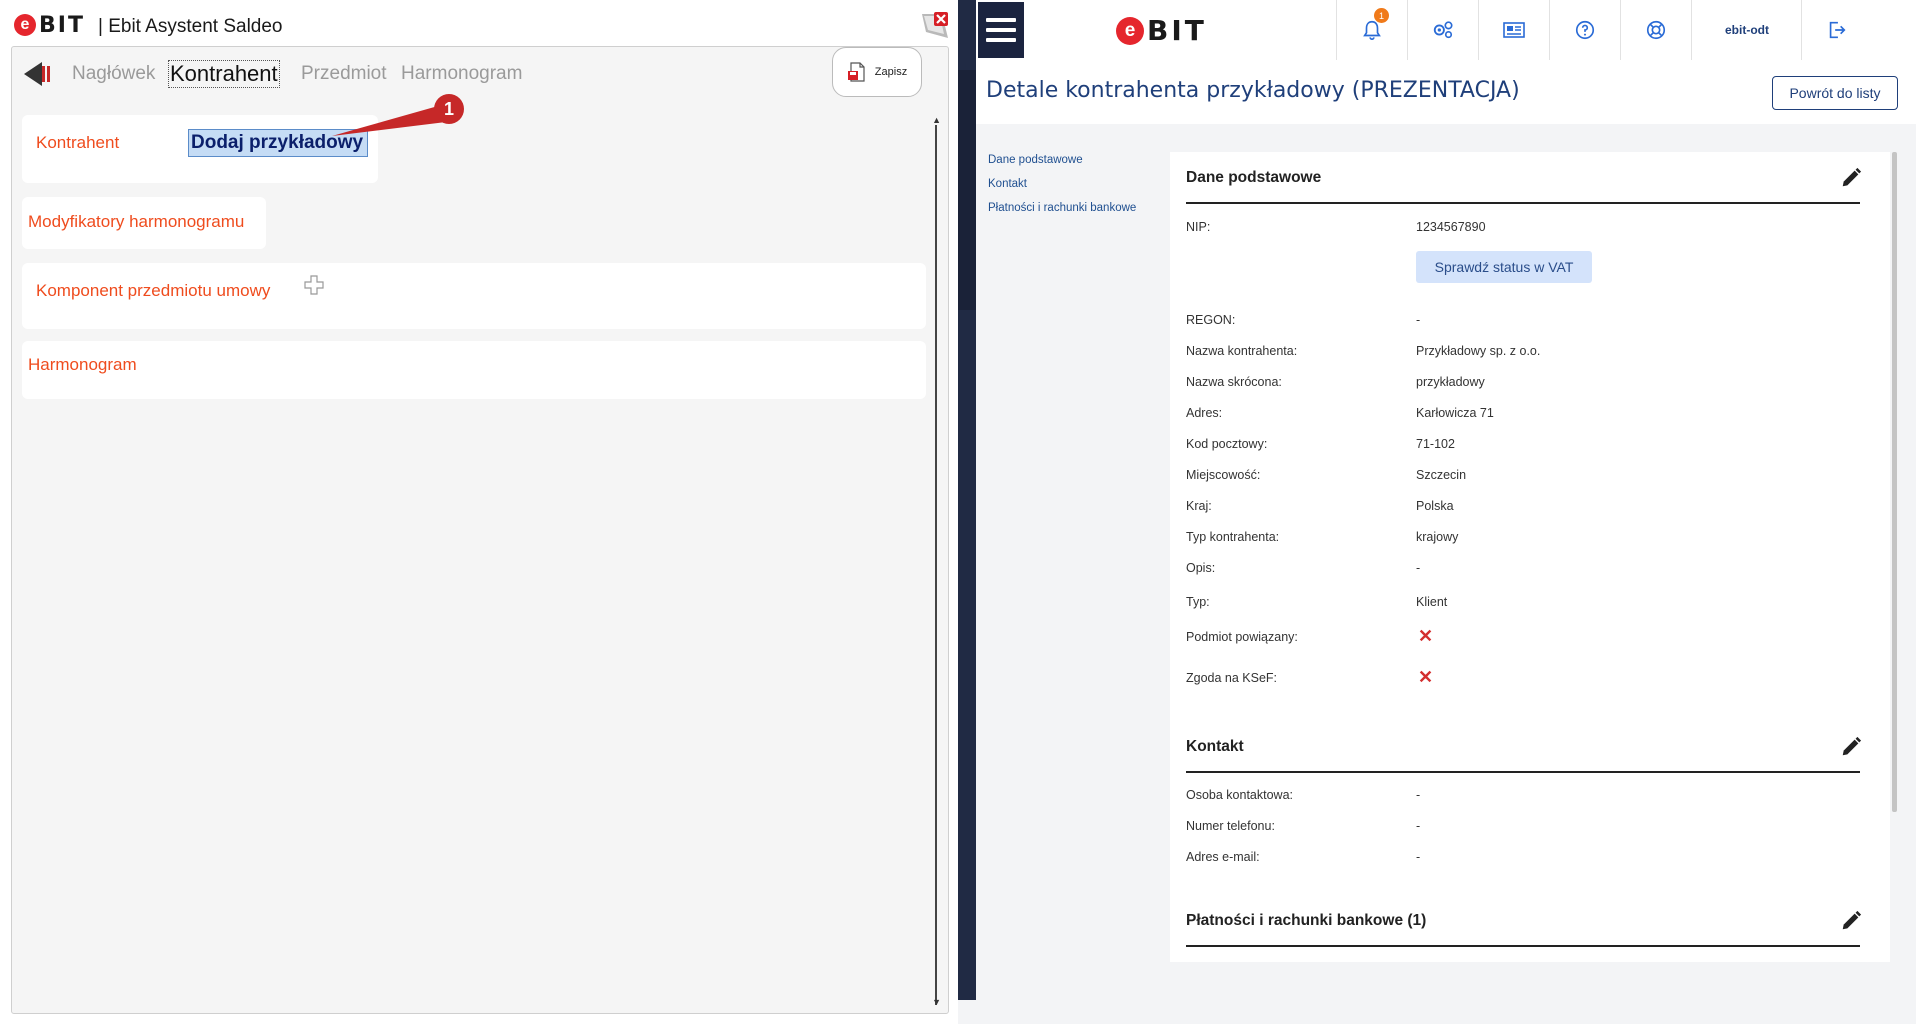  Describe the element at coordinates (1441, 475) in the screenshot. I see `field-value: Szczecin` at that location.